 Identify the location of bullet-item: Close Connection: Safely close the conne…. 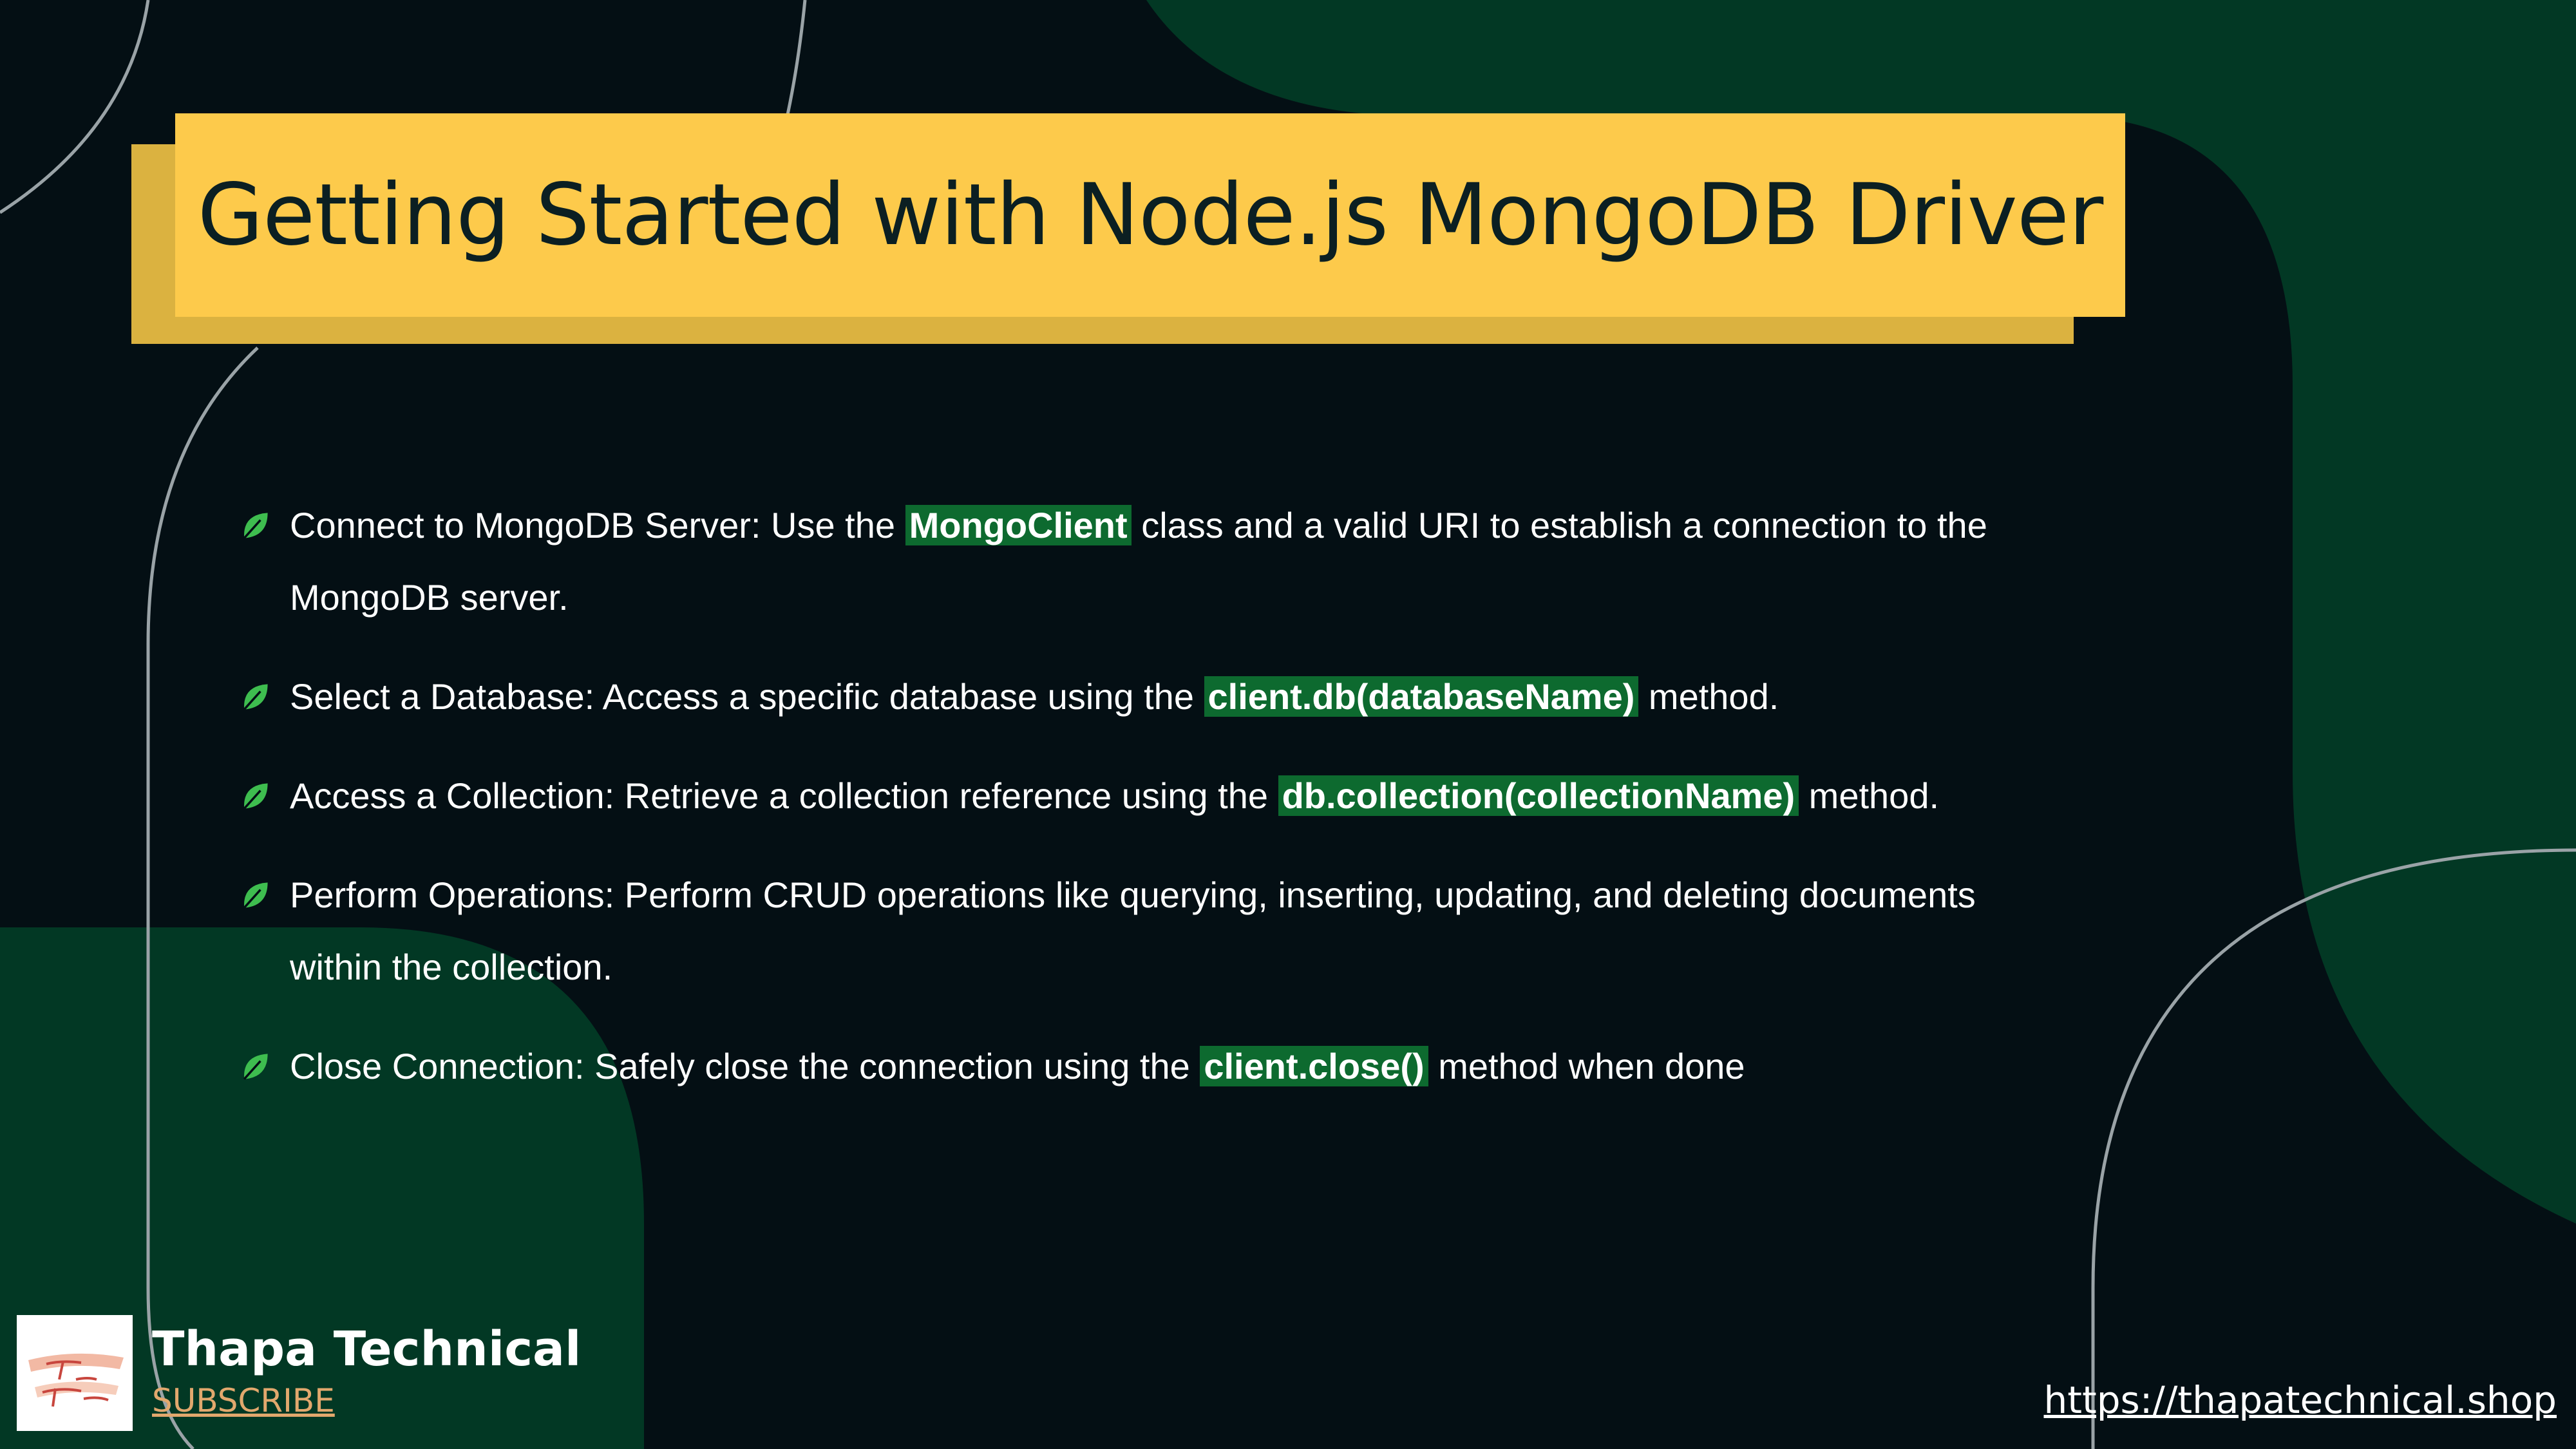
(1138, 1066).